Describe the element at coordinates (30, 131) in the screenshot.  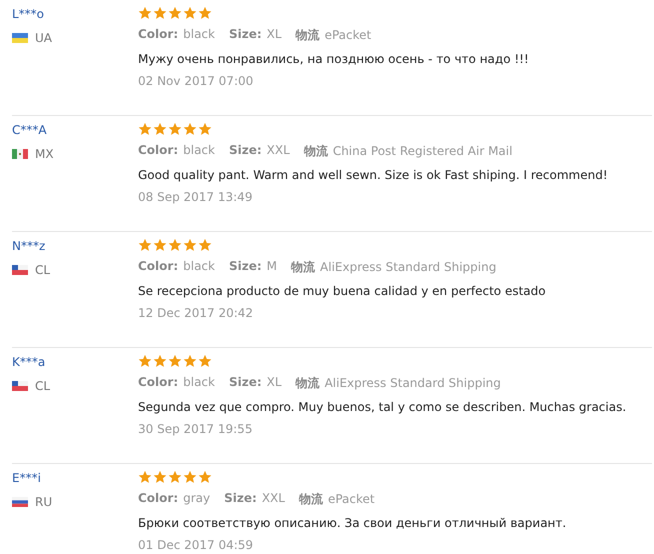
I see `user-name: C***A` at that location.